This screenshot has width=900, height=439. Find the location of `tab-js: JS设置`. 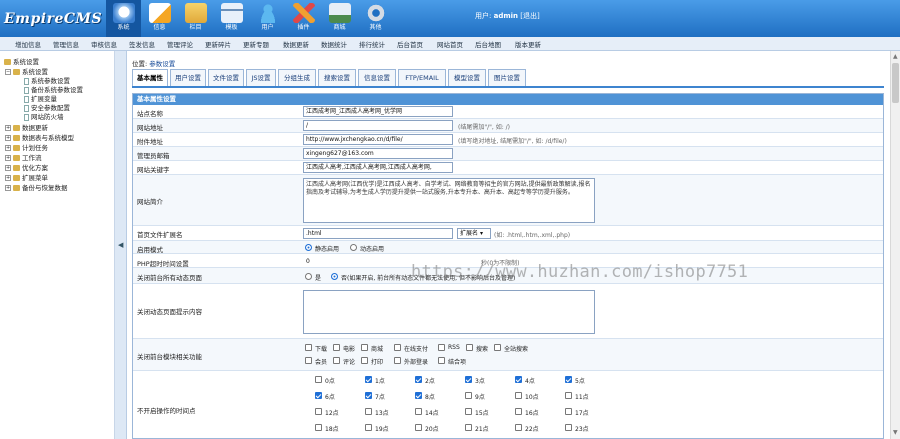

tab-js: JS设置 is located at coordinates (261, 77).